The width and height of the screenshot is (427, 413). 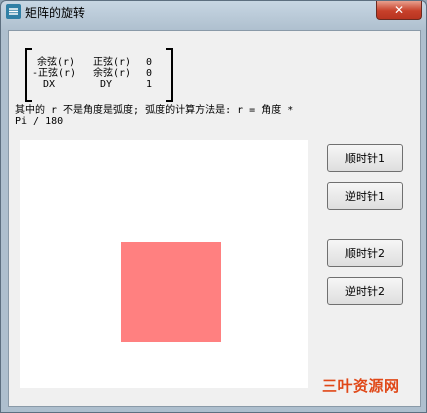 I want to click on rotation-matrix: 余弦(r) 正弦(r) 0 -正弦(r) 余弦(r) 0 DX DY 1, so click(x=99, y=75).